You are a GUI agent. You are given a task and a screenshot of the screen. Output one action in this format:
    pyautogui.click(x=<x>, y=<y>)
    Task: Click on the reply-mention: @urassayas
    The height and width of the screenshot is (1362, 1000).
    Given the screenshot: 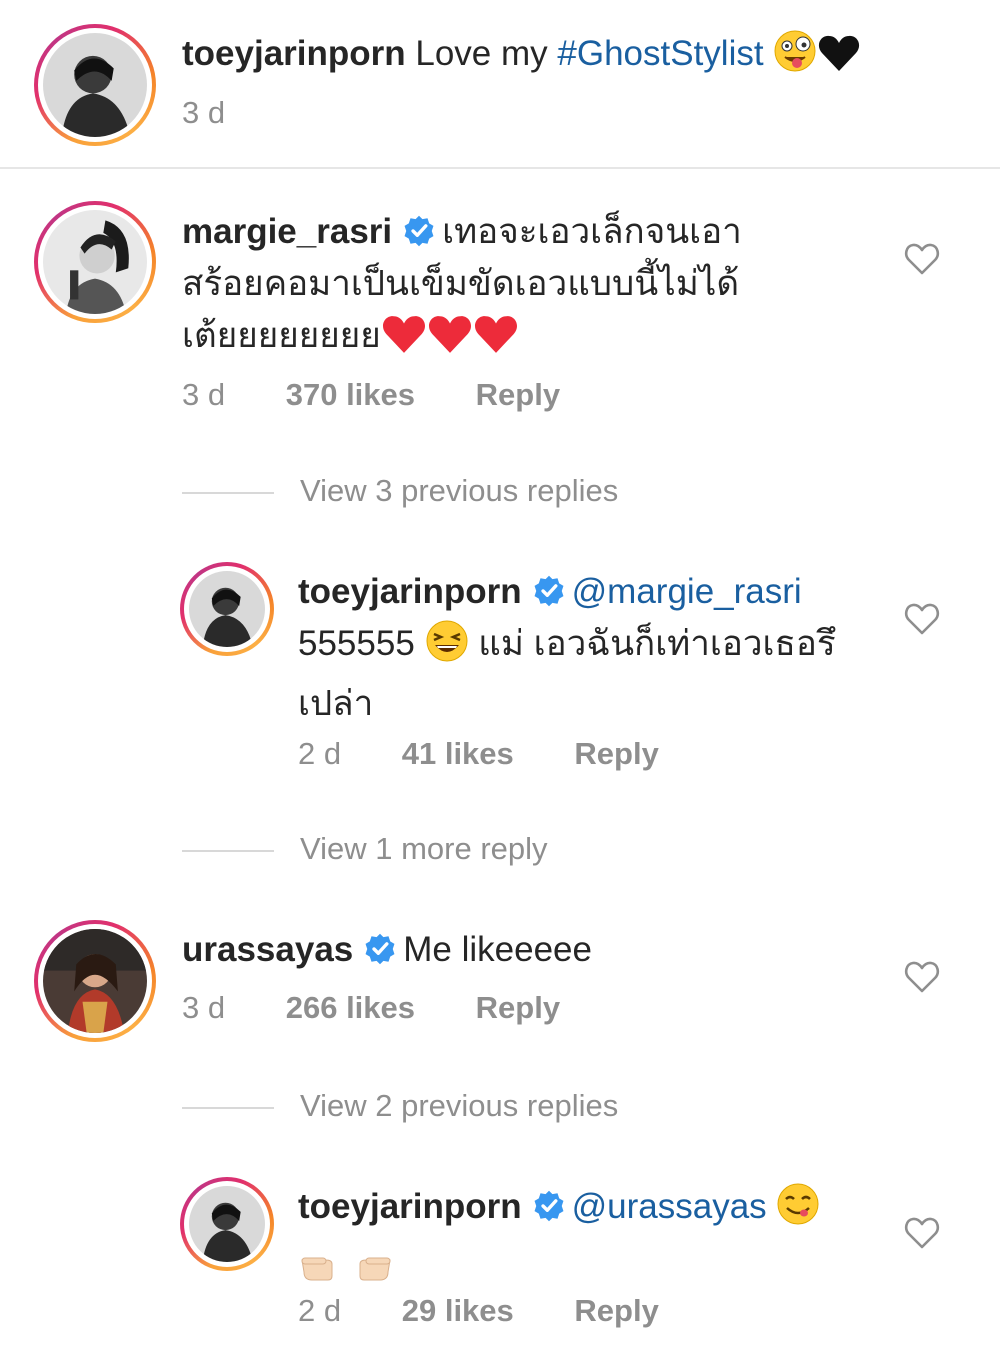 What is the action you would take?
    pyautogui.click(x=669, y=1206)
    